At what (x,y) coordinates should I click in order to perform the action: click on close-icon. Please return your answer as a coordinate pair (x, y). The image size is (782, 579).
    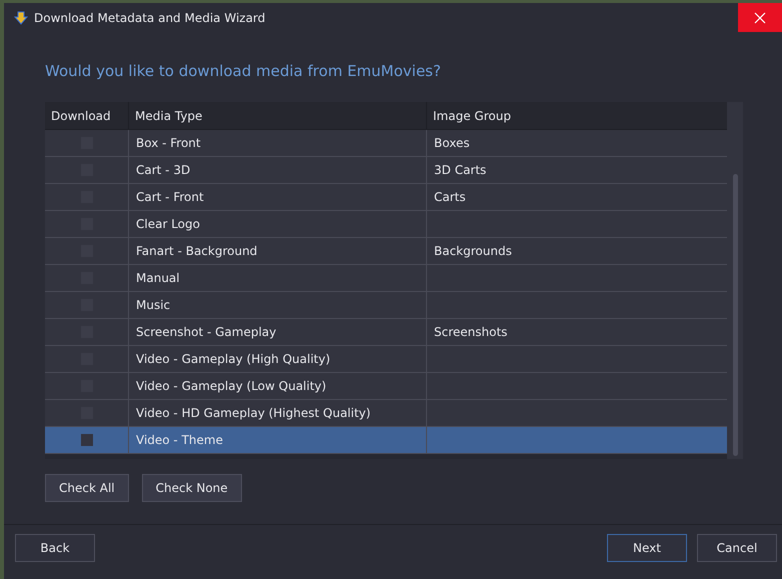
    Looking at the image, I should click on (760, 18).